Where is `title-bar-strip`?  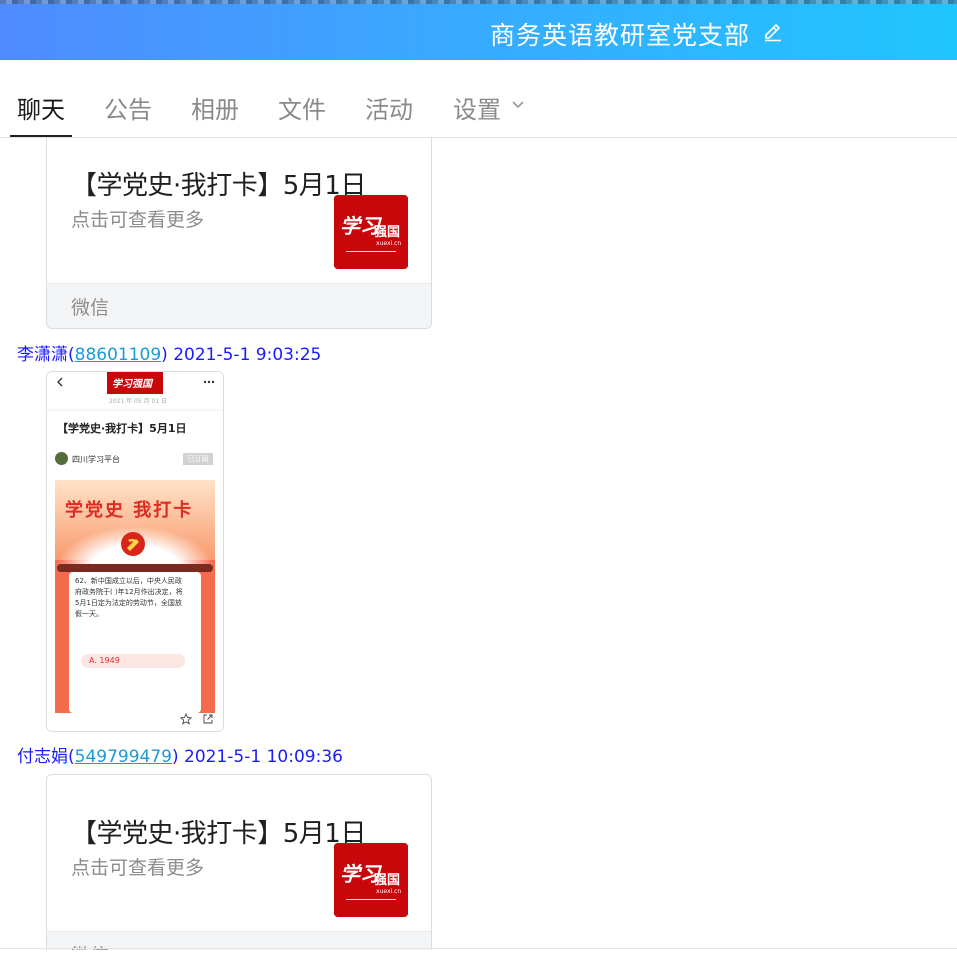
title-bar-strip is located at coordinates (478, 2).